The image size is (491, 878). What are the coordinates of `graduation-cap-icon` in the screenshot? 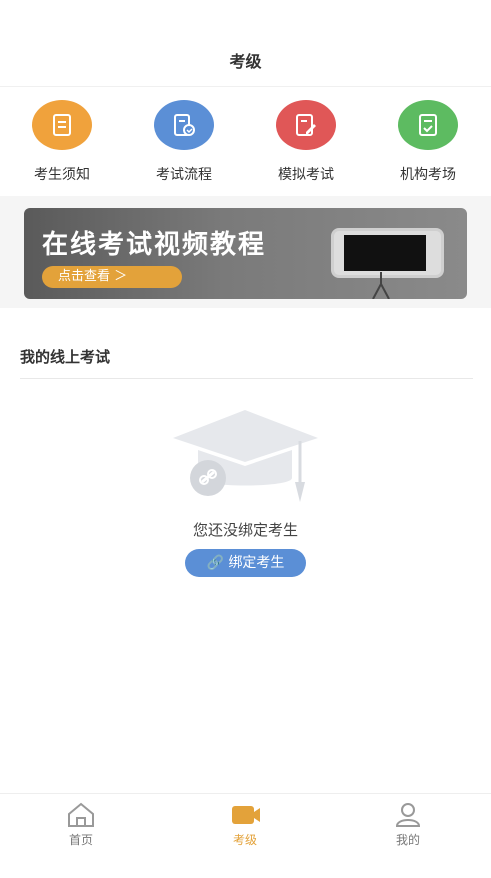 It's located at (245, 456).